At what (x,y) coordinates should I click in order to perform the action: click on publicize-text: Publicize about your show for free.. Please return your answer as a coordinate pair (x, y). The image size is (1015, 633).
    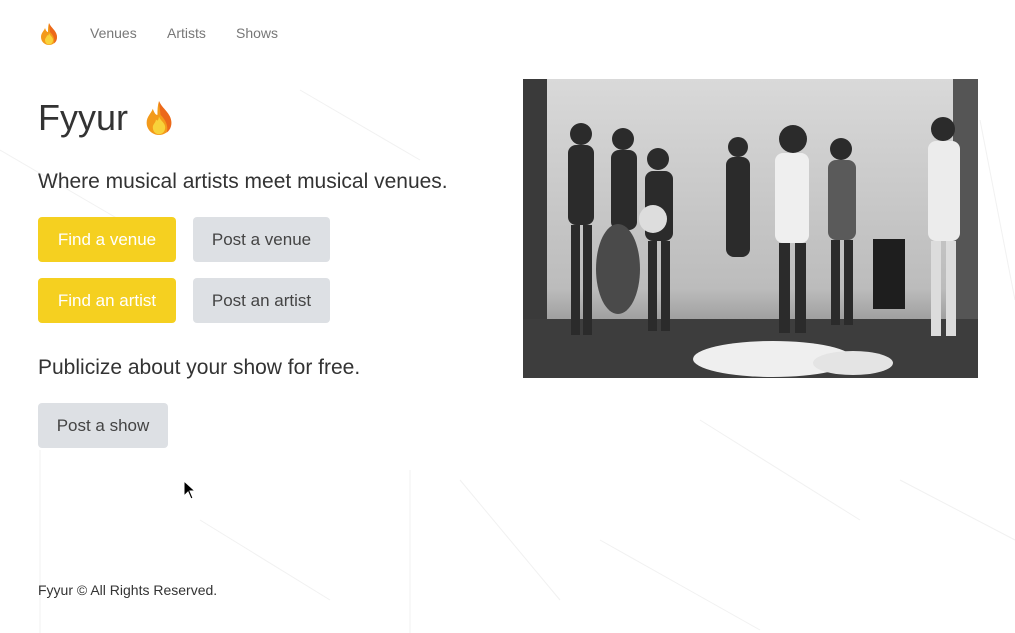
    Looking at the image, I should click on (199, 367).